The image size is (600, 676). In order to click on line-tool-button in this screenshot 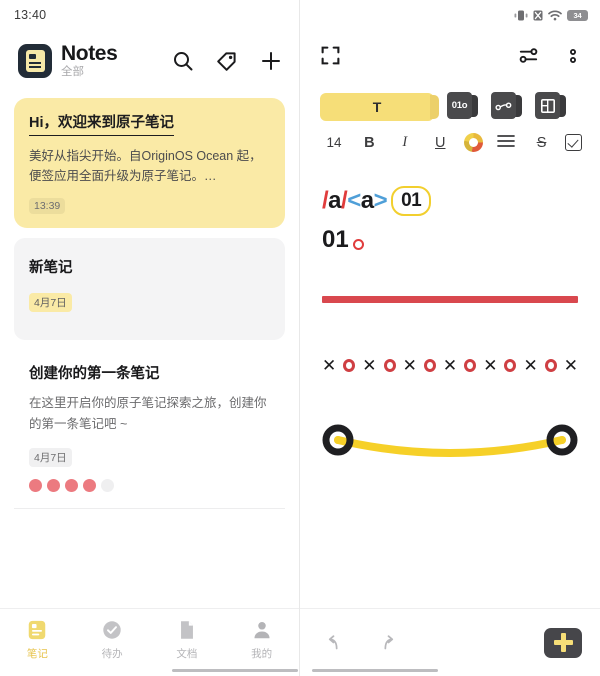, I will do `click(506, 106)`.